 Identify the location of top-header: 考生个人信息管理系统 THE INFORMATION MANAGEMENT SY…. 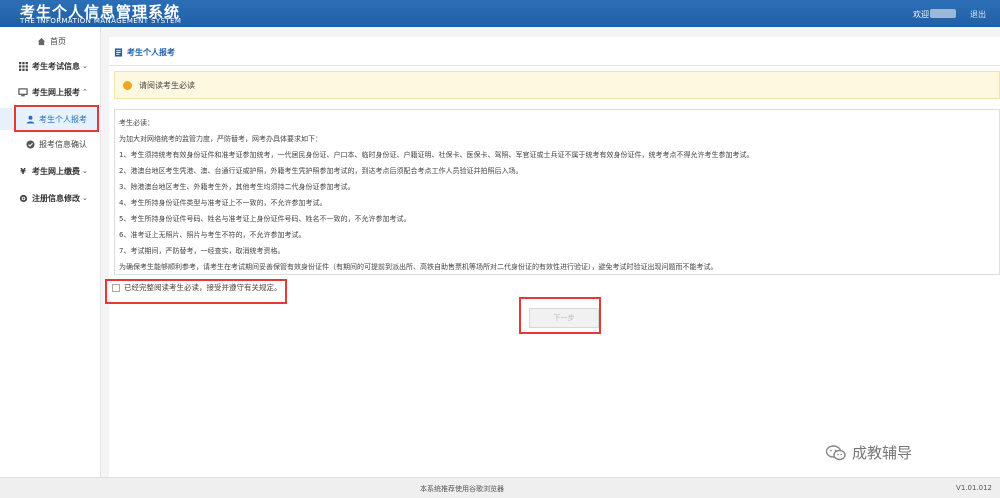
(500, 13).